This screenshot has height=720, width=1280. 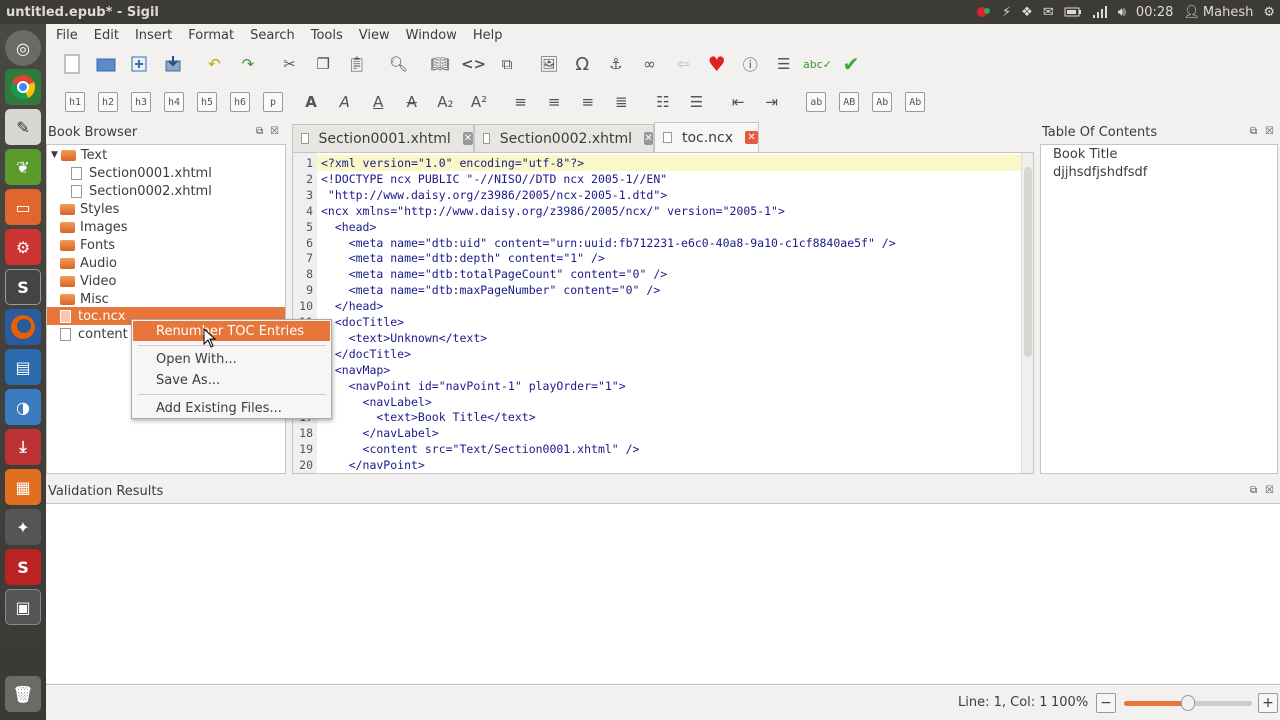 I want to click on menu-help: Help, so click(x=488, y=35).